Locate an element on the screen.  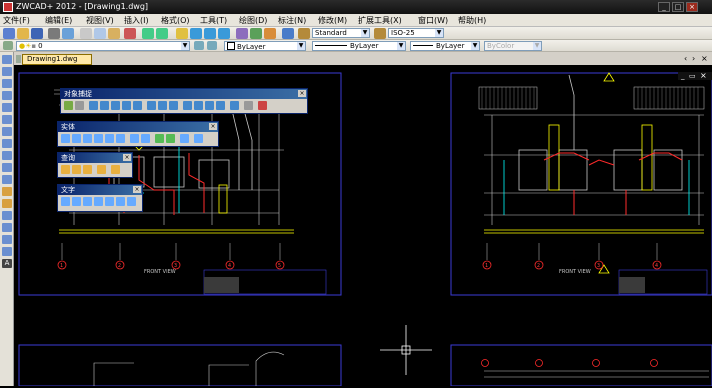
redo-icon is located at coordinates (162, 33).